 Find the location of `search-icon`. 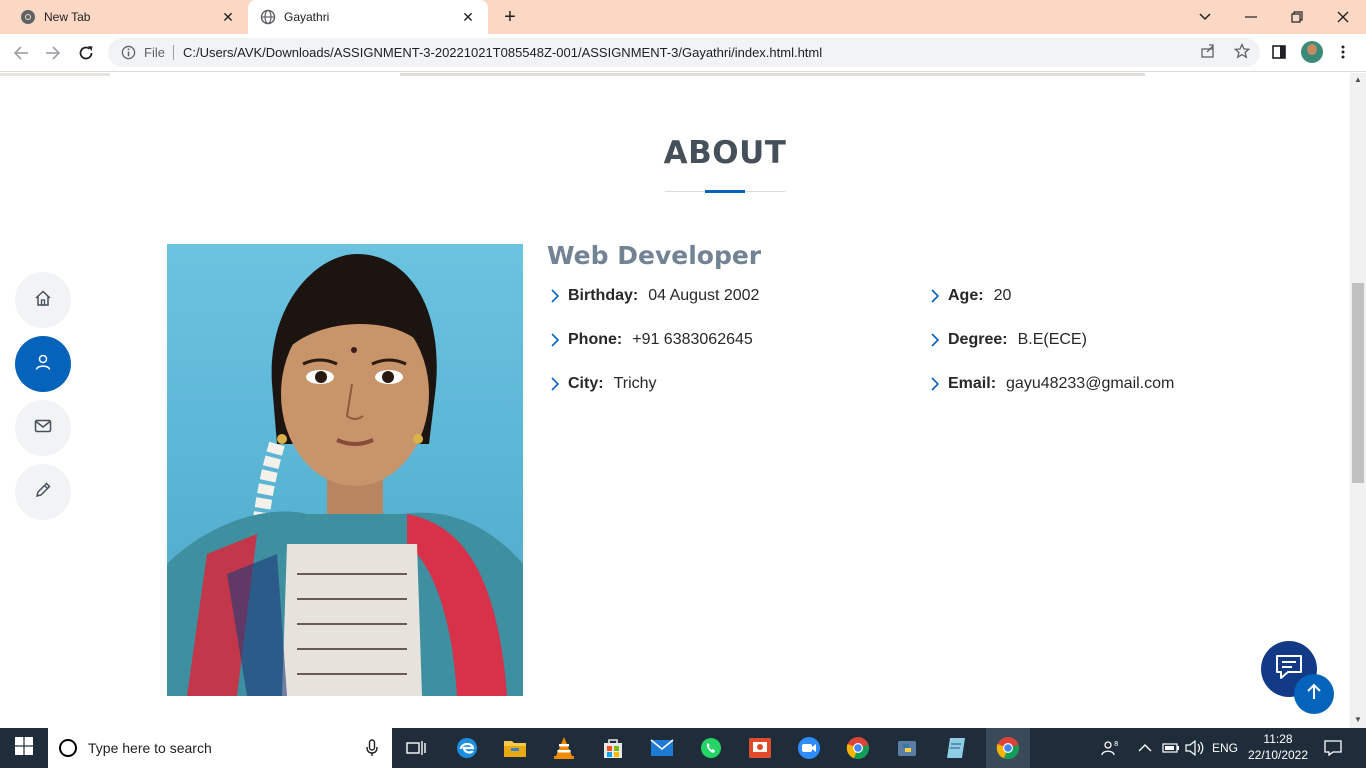

search-icon is located at coordinates (68, 748).